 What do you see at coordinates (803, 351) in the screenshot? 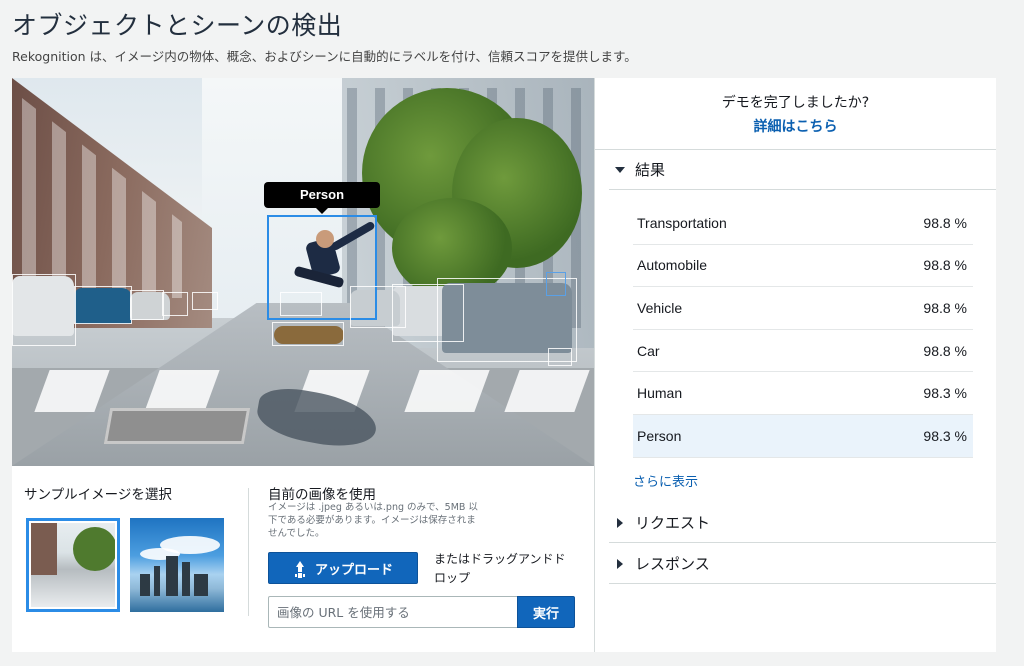
I see `result-row: Car 98.8 %` at bounding box center [803, 351].